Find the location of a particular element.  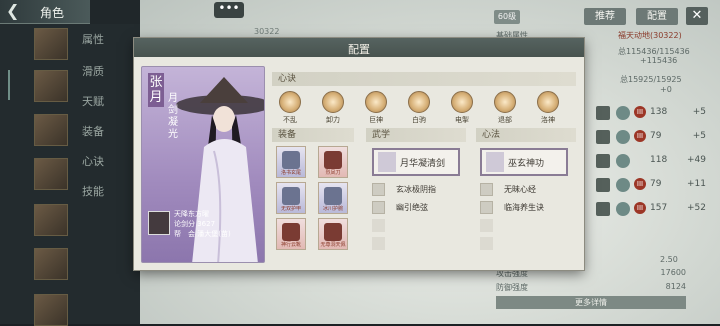

character-portrait-card: 张月 月剑凝光 天降东方曜 论剑分 3627 帮 会 潘大堡(苗) is located at coordinates (203, 164).